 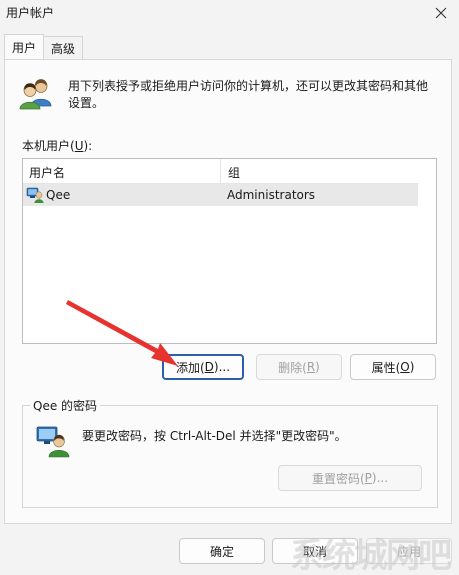 What do you see at coordinates (53, 442) in the screenshot?
I see `password-user-icon` at bounding box center [53, 442].